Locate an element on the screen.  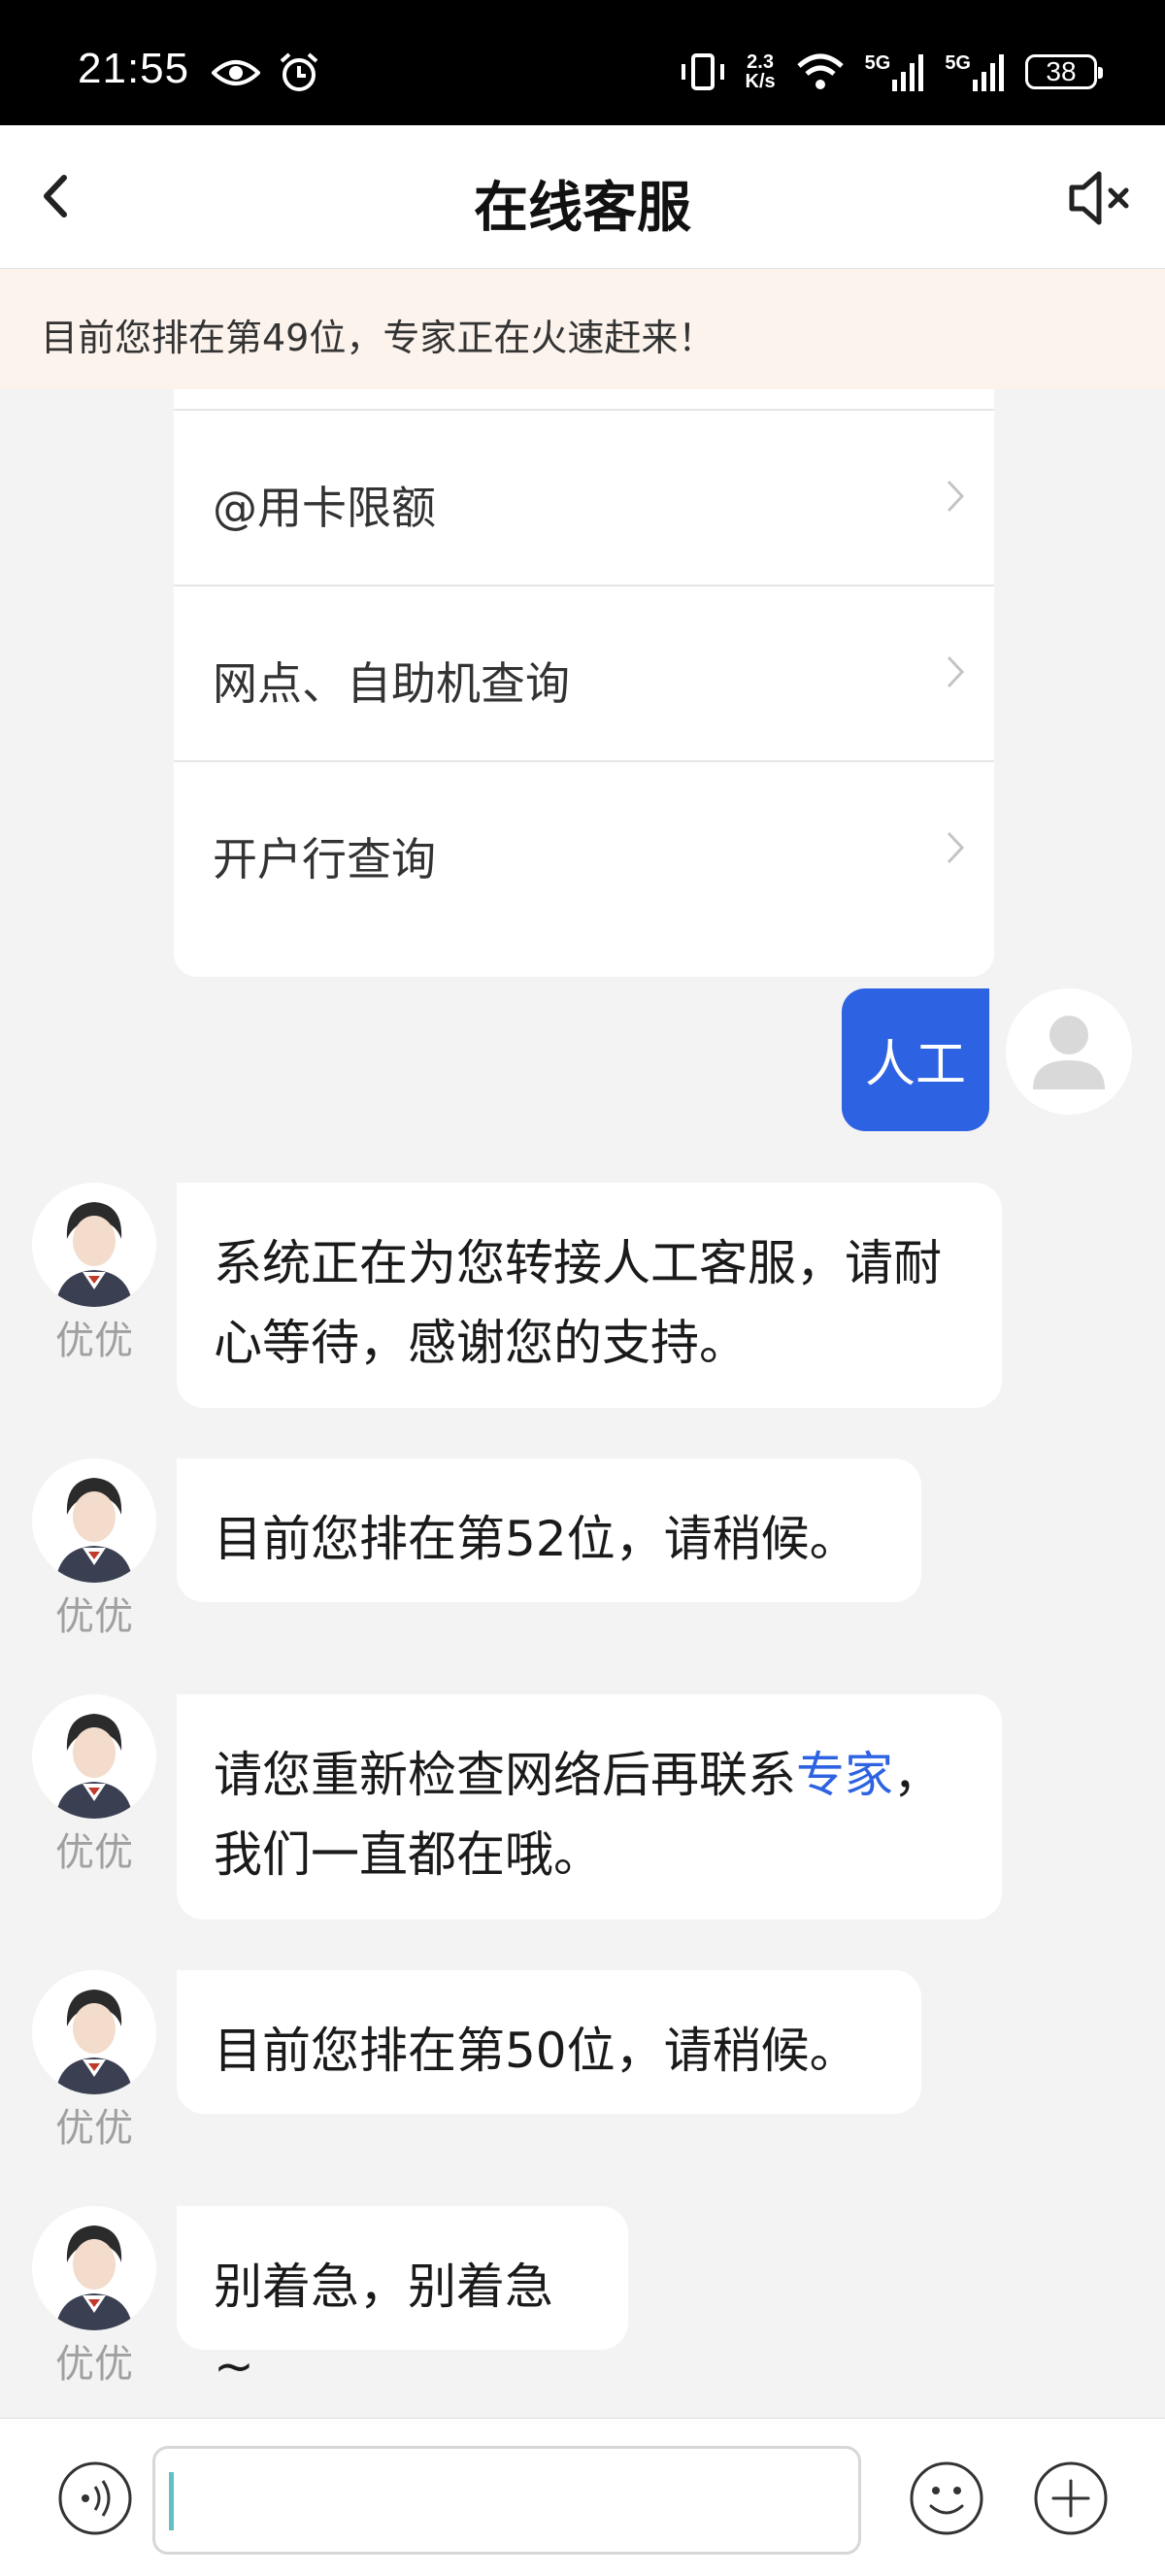
wifi-icon is located at coordinates (820, 71).